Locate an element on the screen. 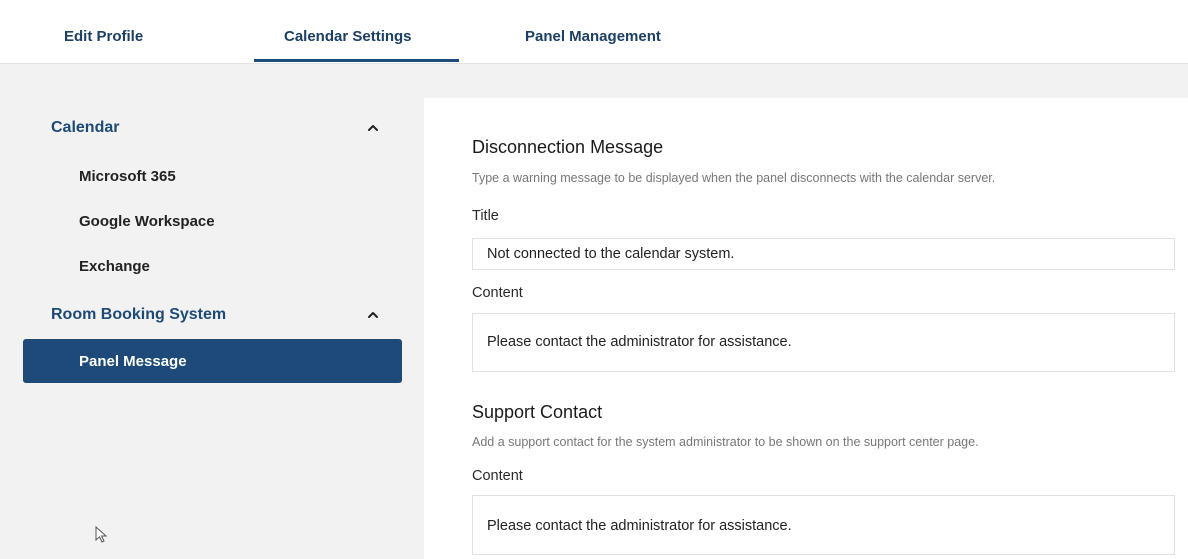  sidebar-item-exchange: Exchange is located at coordinates (114, 266).